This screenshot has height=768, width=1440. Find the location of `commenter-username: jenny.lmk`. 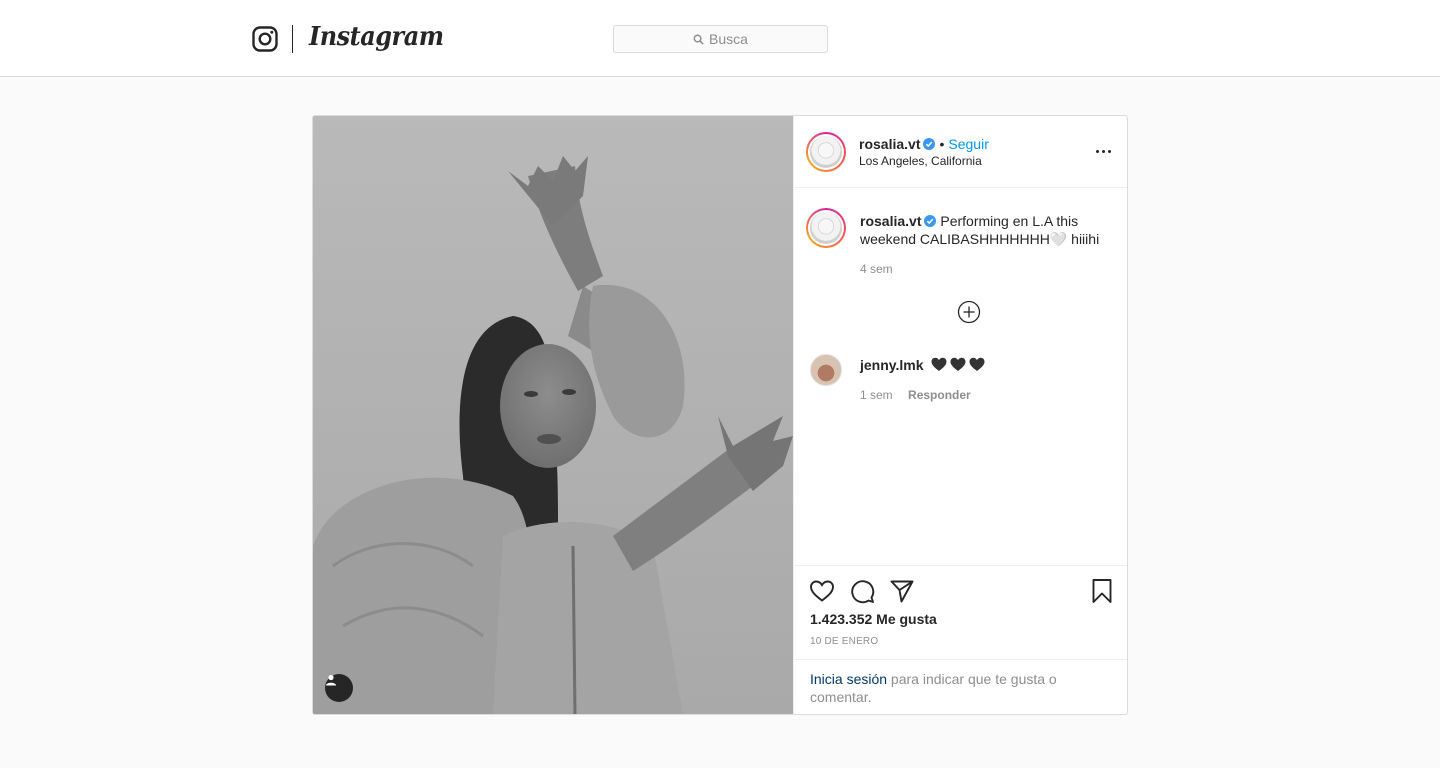

commenter-username: jenny.lmk is located at coordinates (892, 365).